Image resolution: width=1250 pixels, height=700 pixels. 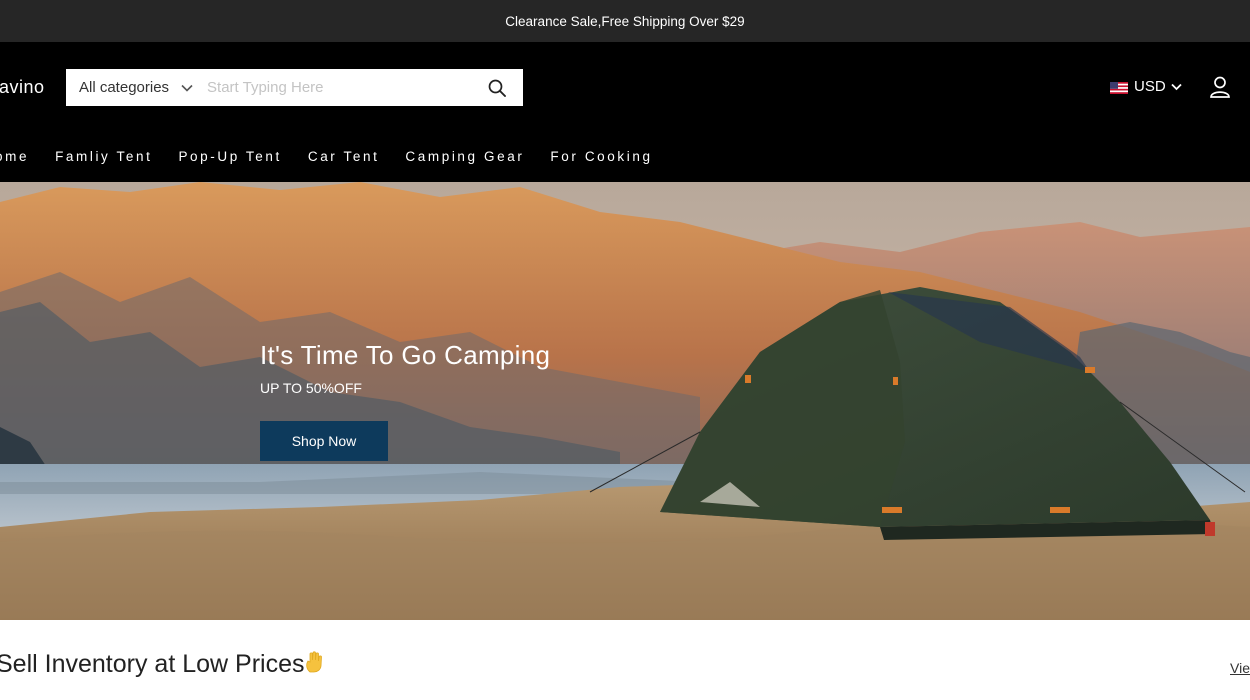 I want to click on nav-item-home: ome, so click(x=14, y=156).